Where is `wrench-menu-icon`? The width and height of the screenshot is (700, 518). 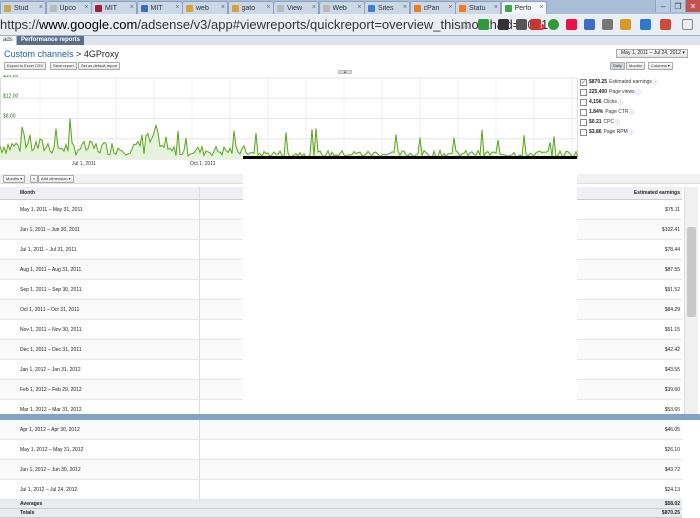
wrench-menu-icon is located at coordinates (687, 24).